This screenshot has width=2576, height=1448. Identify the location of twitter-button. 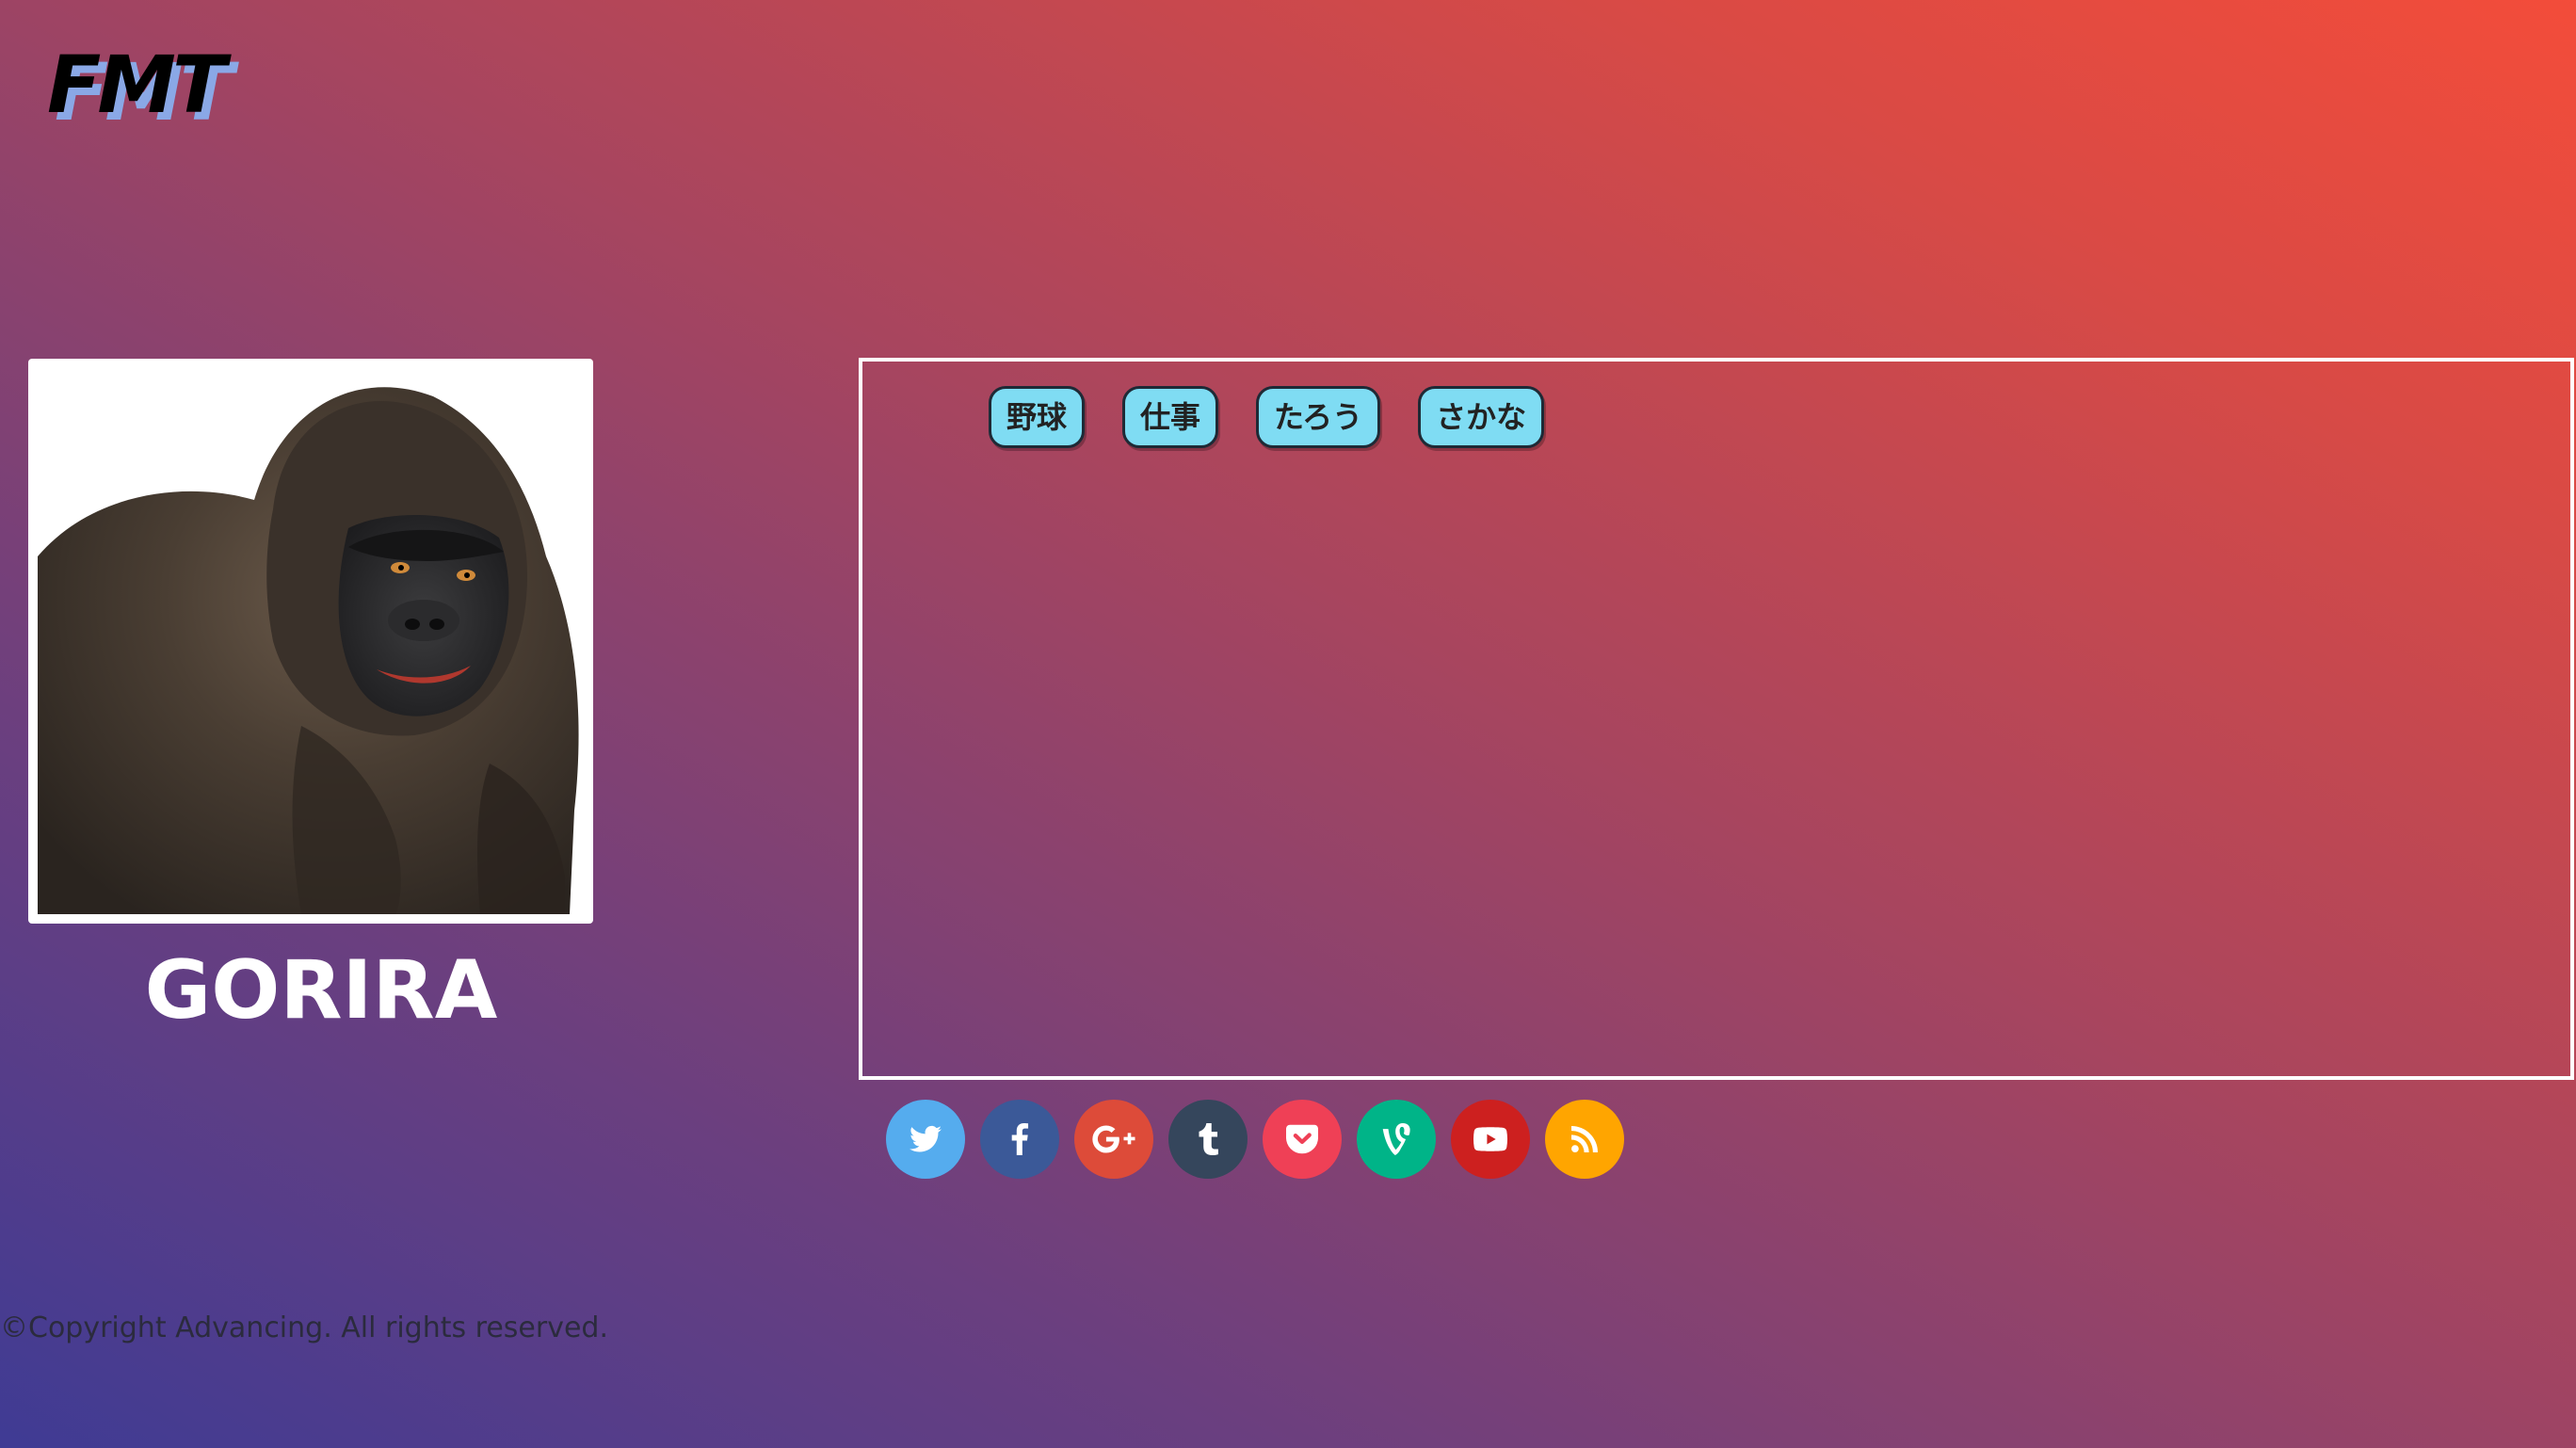
(925, 1139).